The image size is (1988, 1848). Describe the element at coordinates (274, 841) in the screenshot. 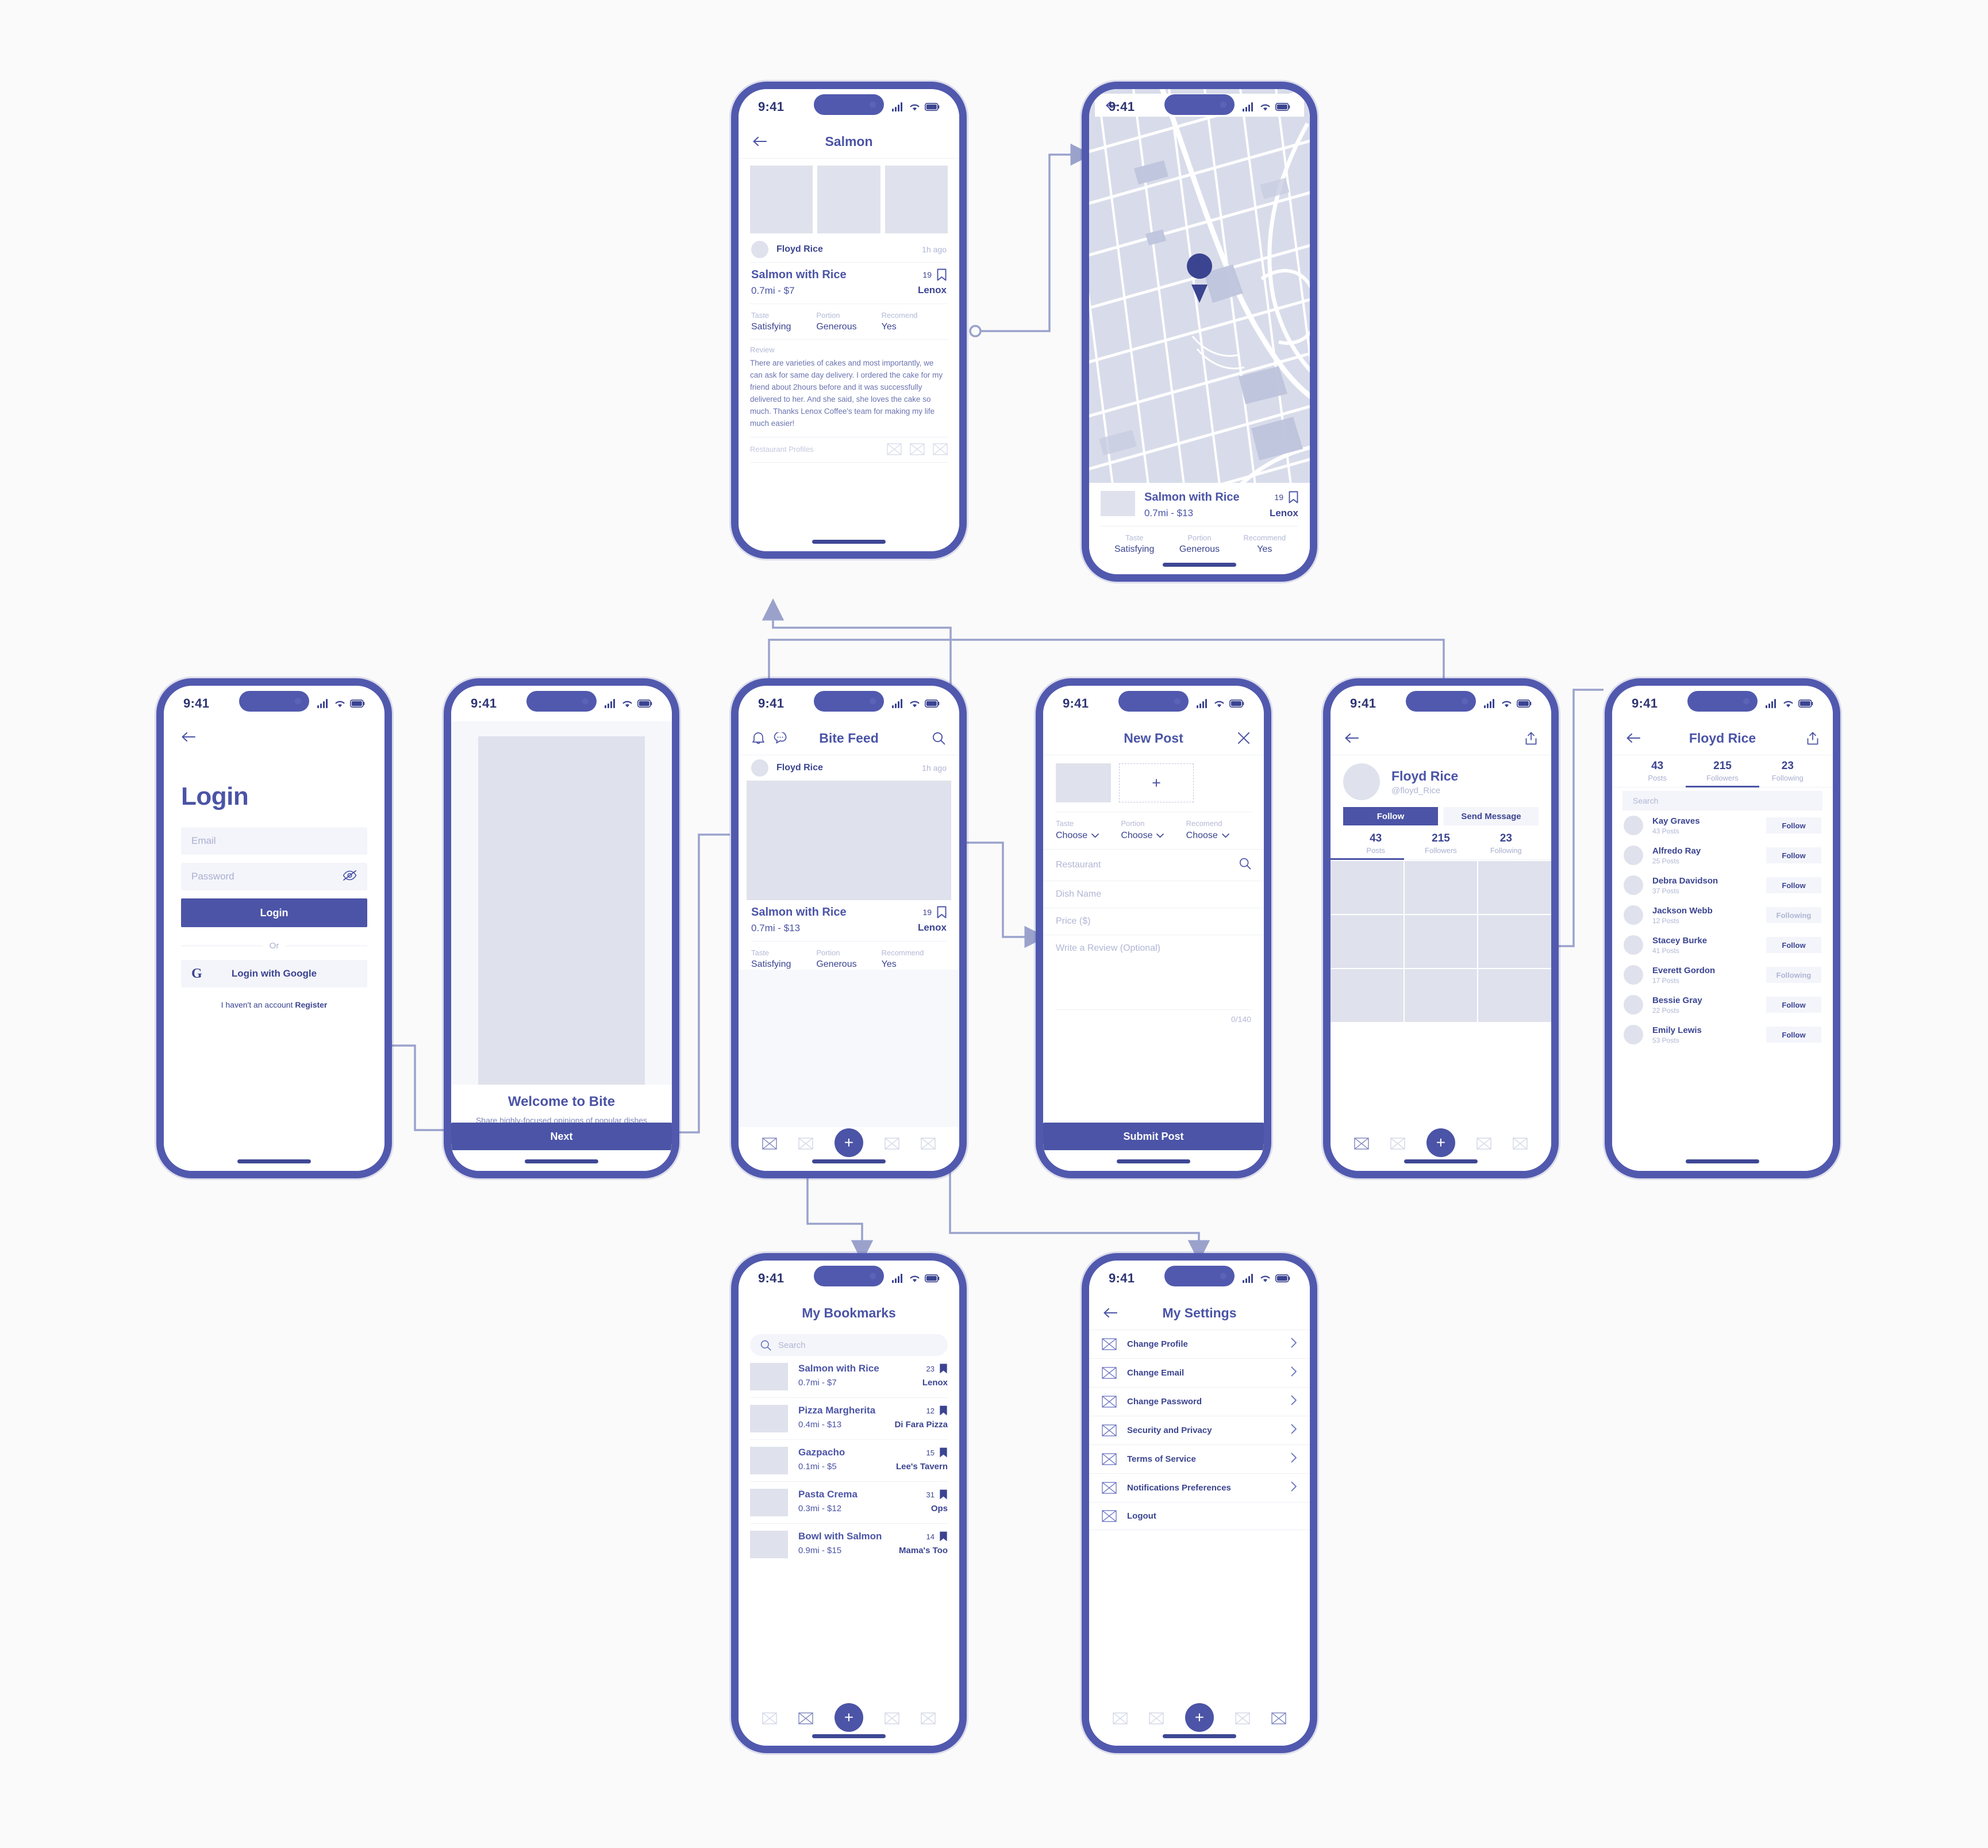

I see `email-field: Email` at that location.